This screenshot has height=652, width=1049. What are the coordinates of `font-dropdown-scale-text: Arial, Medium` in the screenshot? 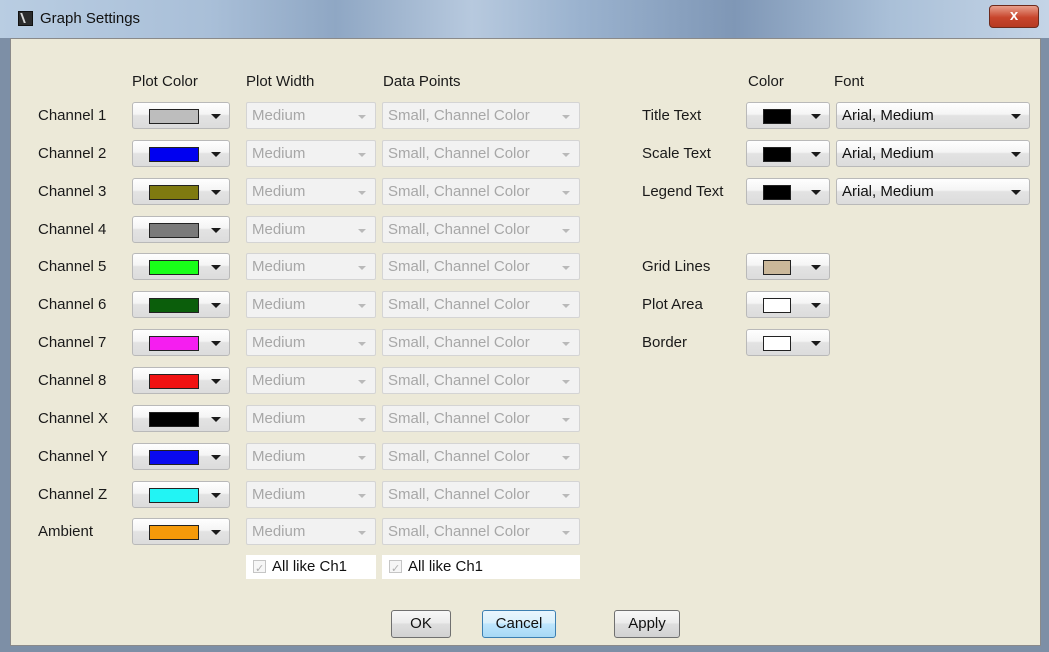 It's located at (933, 153).